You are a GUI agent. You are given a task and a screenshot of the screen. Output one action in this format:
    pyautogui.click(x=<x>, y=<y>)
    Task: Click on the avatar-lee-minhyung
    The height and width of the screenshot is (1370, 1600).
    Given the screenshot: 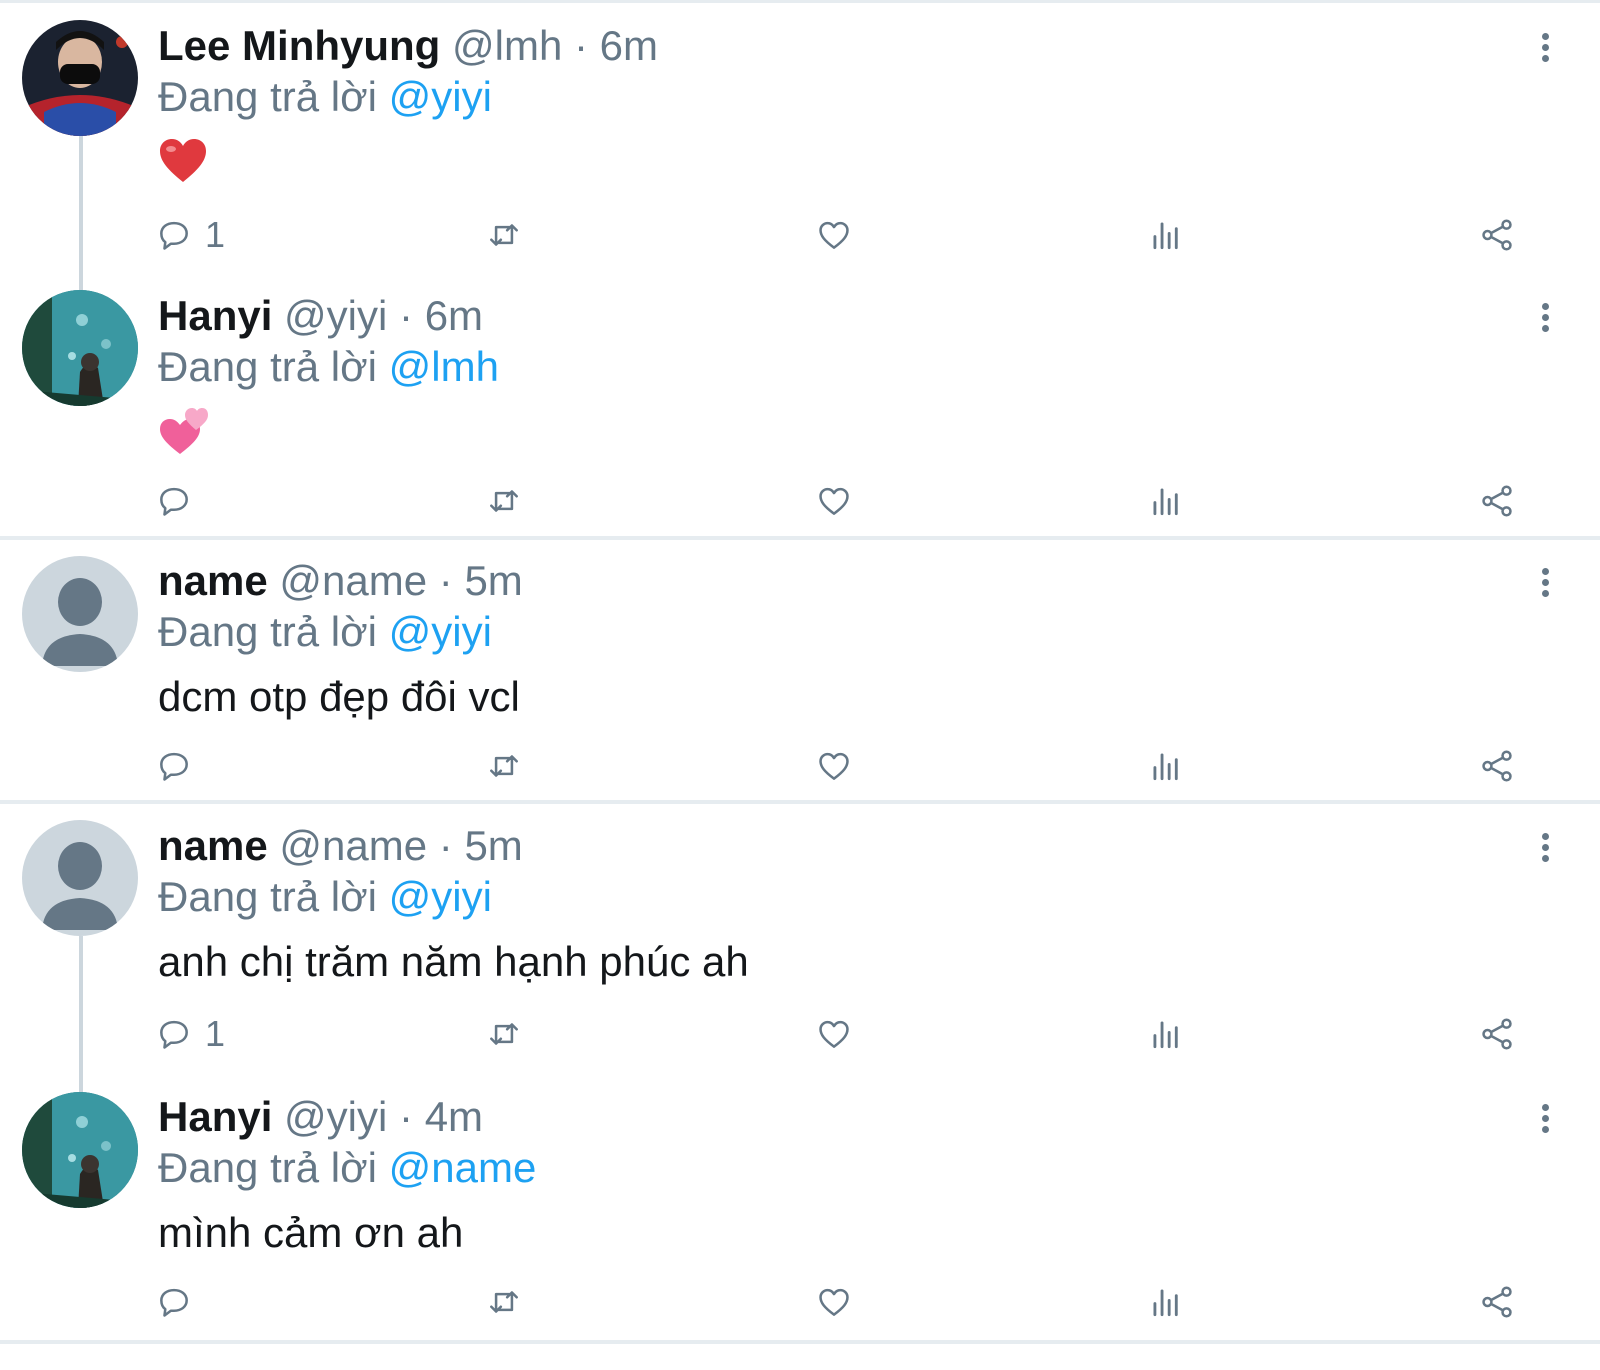 What is the action you would take?
    pyautogui.click(x=80, y=78)
    